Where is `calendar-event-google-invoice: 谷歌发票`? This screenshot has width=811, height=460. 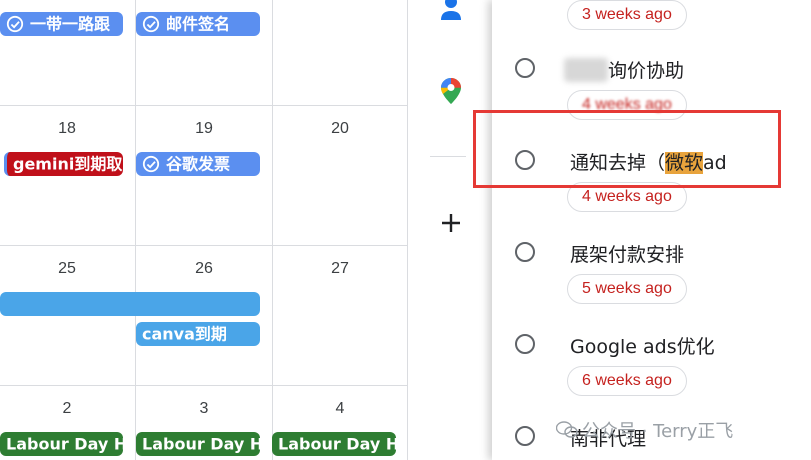 calendar-event-google-invoice: 谷歌发票 is located at coordinates (198, 164).